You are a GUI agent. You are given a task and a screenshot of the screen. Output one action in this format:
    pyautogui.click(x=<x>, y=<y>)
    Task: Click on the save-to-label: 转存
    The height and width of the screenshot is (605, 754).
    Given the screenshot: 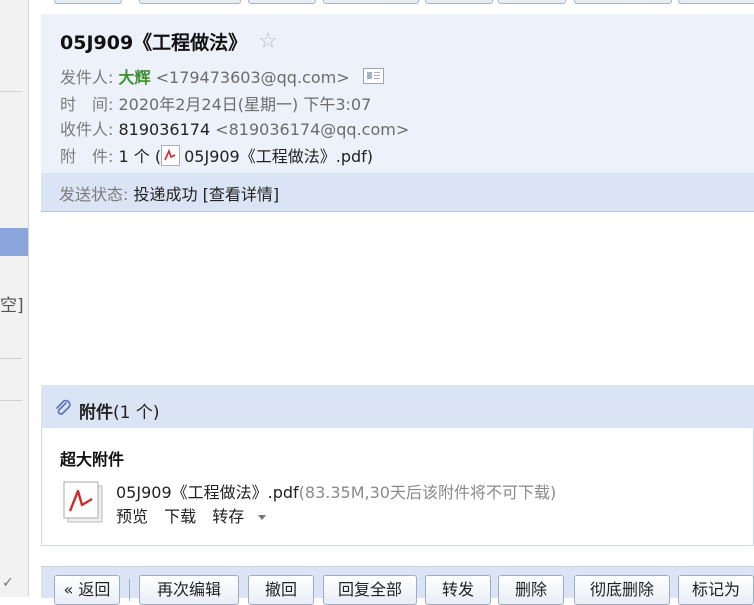 What is the action you would take?
    pyautogui.click(x=228, y=516)
    